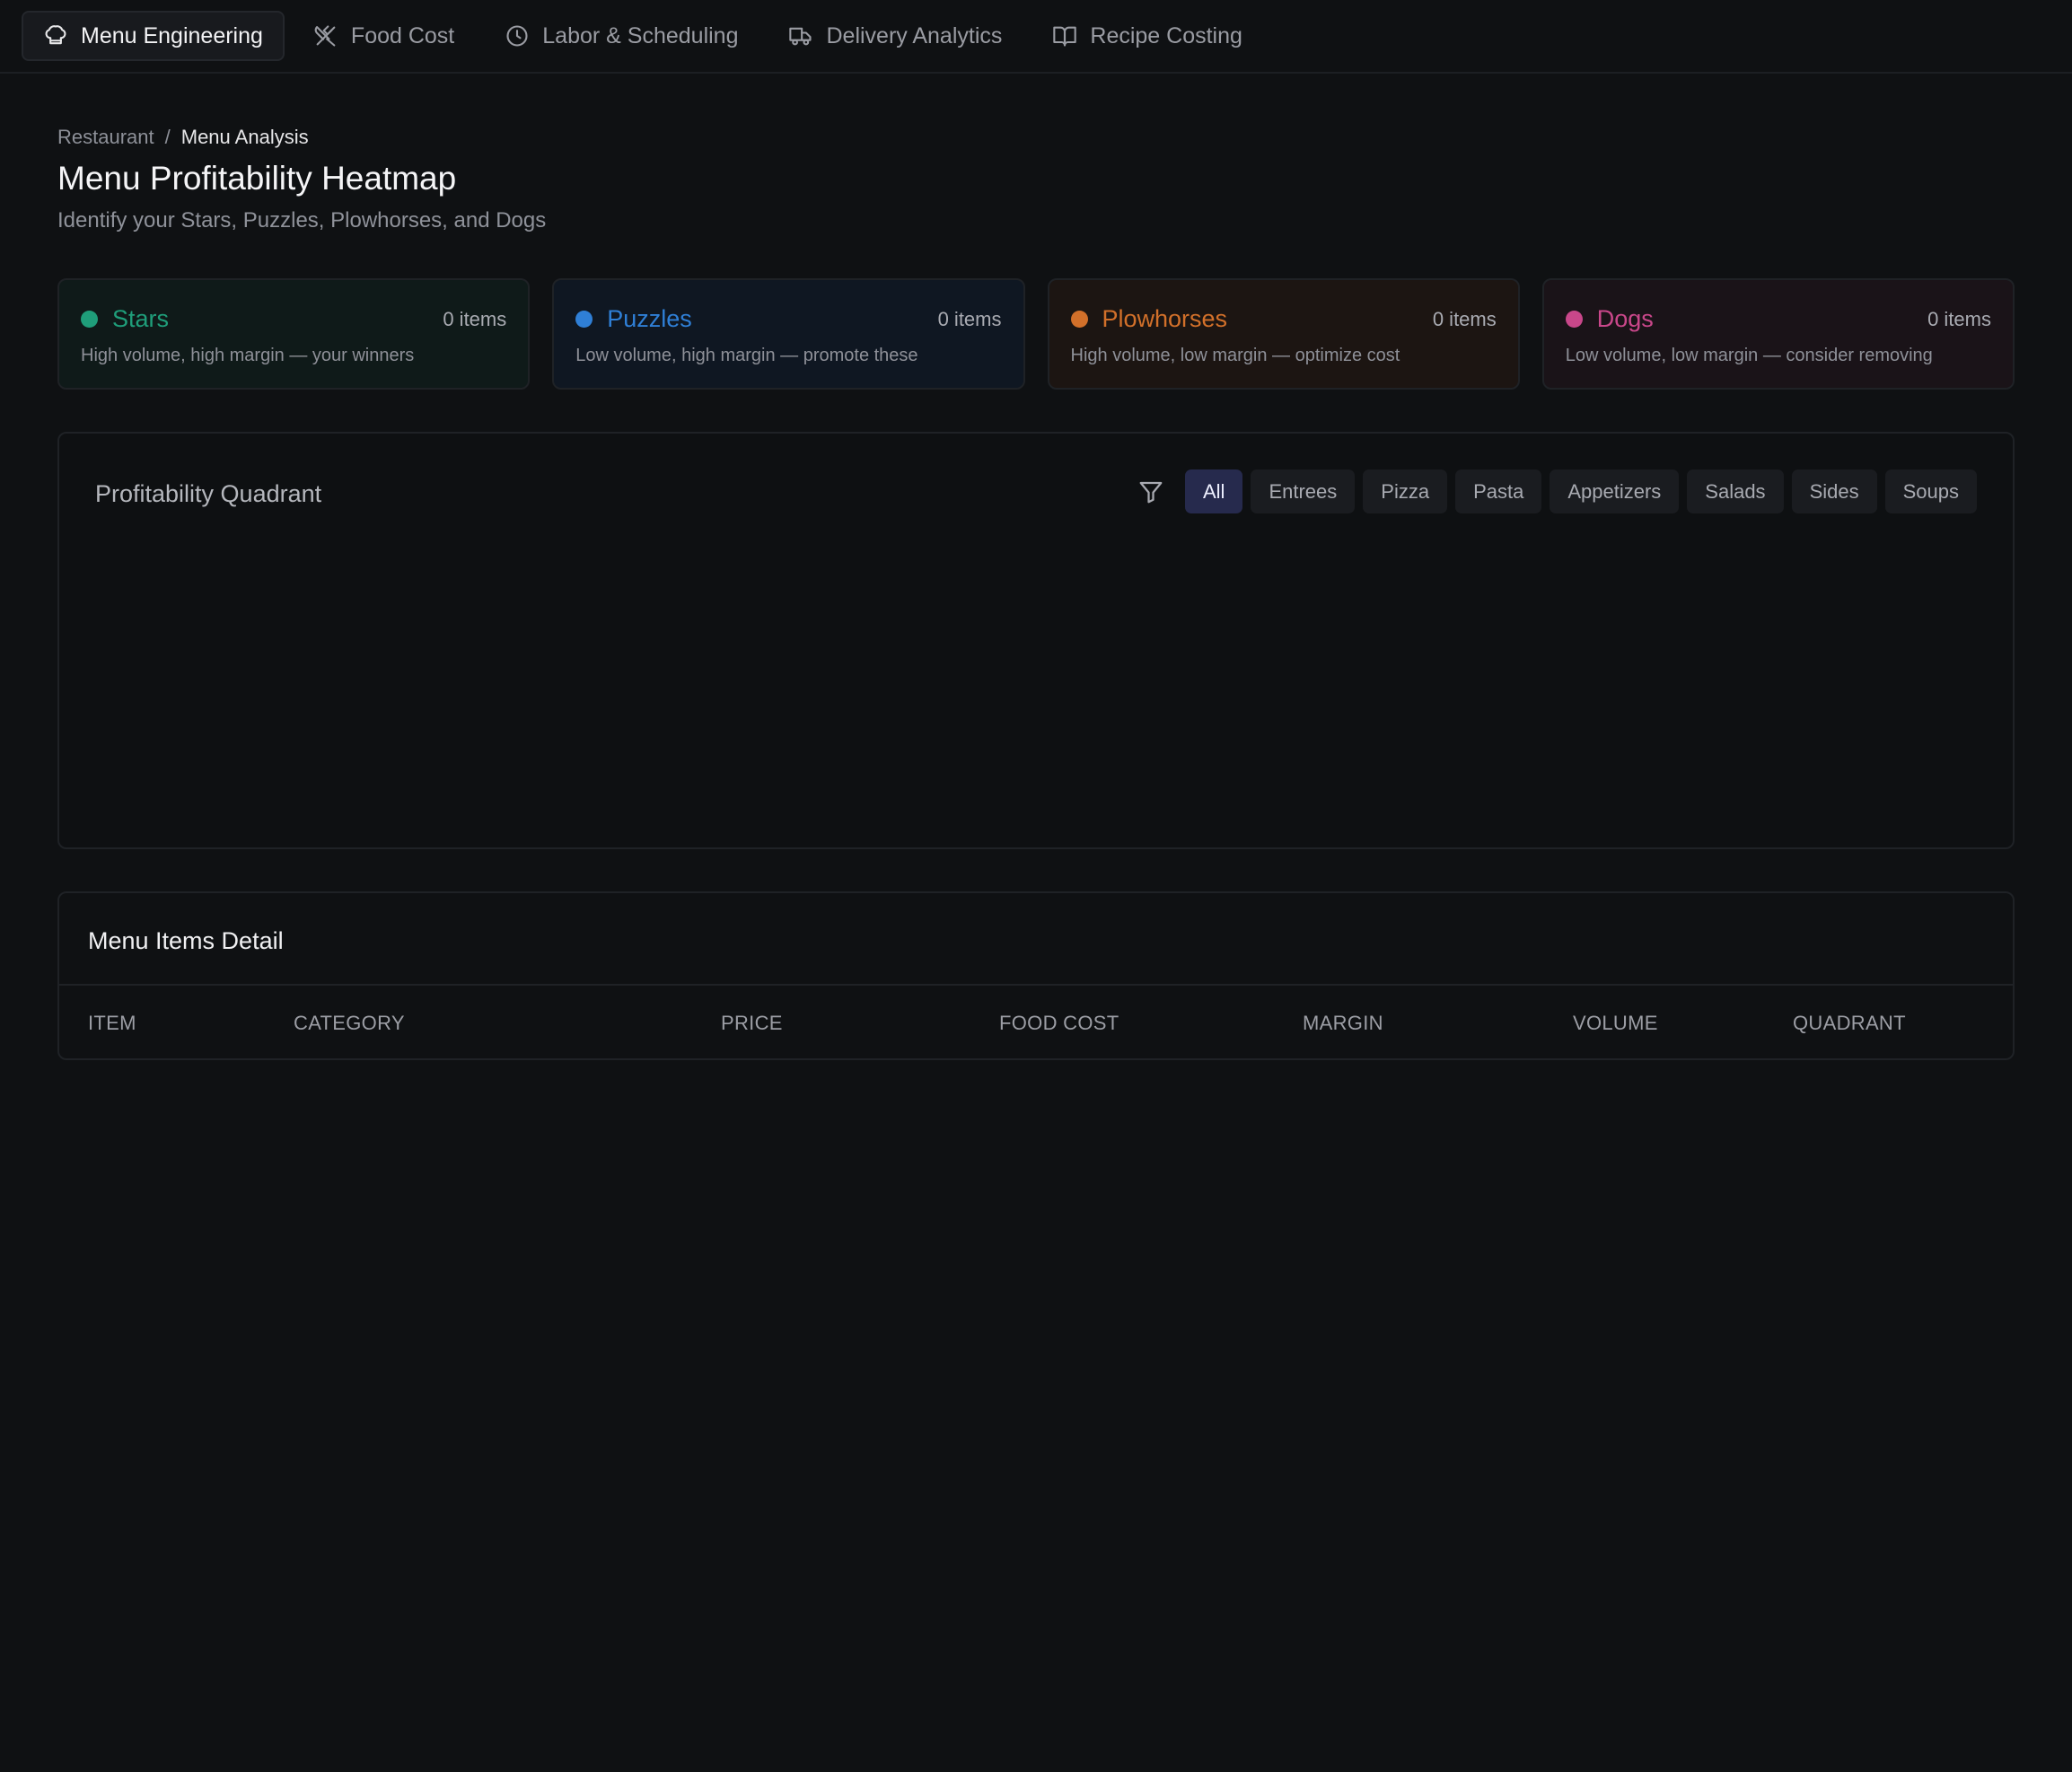  I want to click on clock-icon, so click(517, 36).